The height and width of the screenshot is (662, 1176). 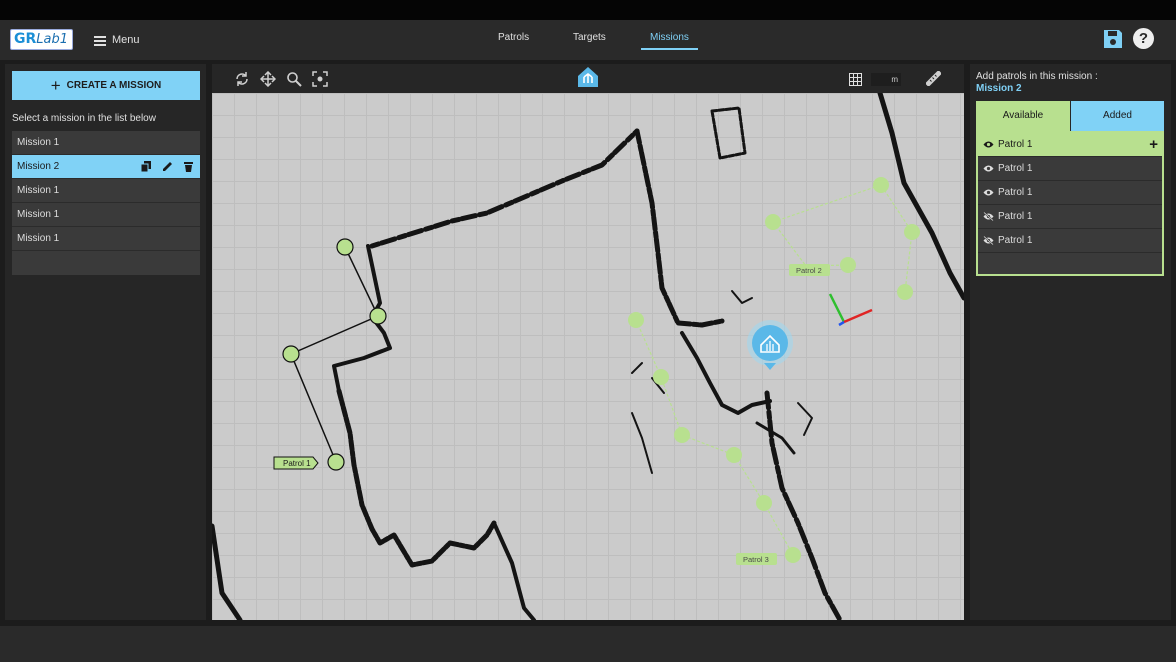 I want to click on mission-list-caption: Select a mission in the list below, so click(x=84, y=118).